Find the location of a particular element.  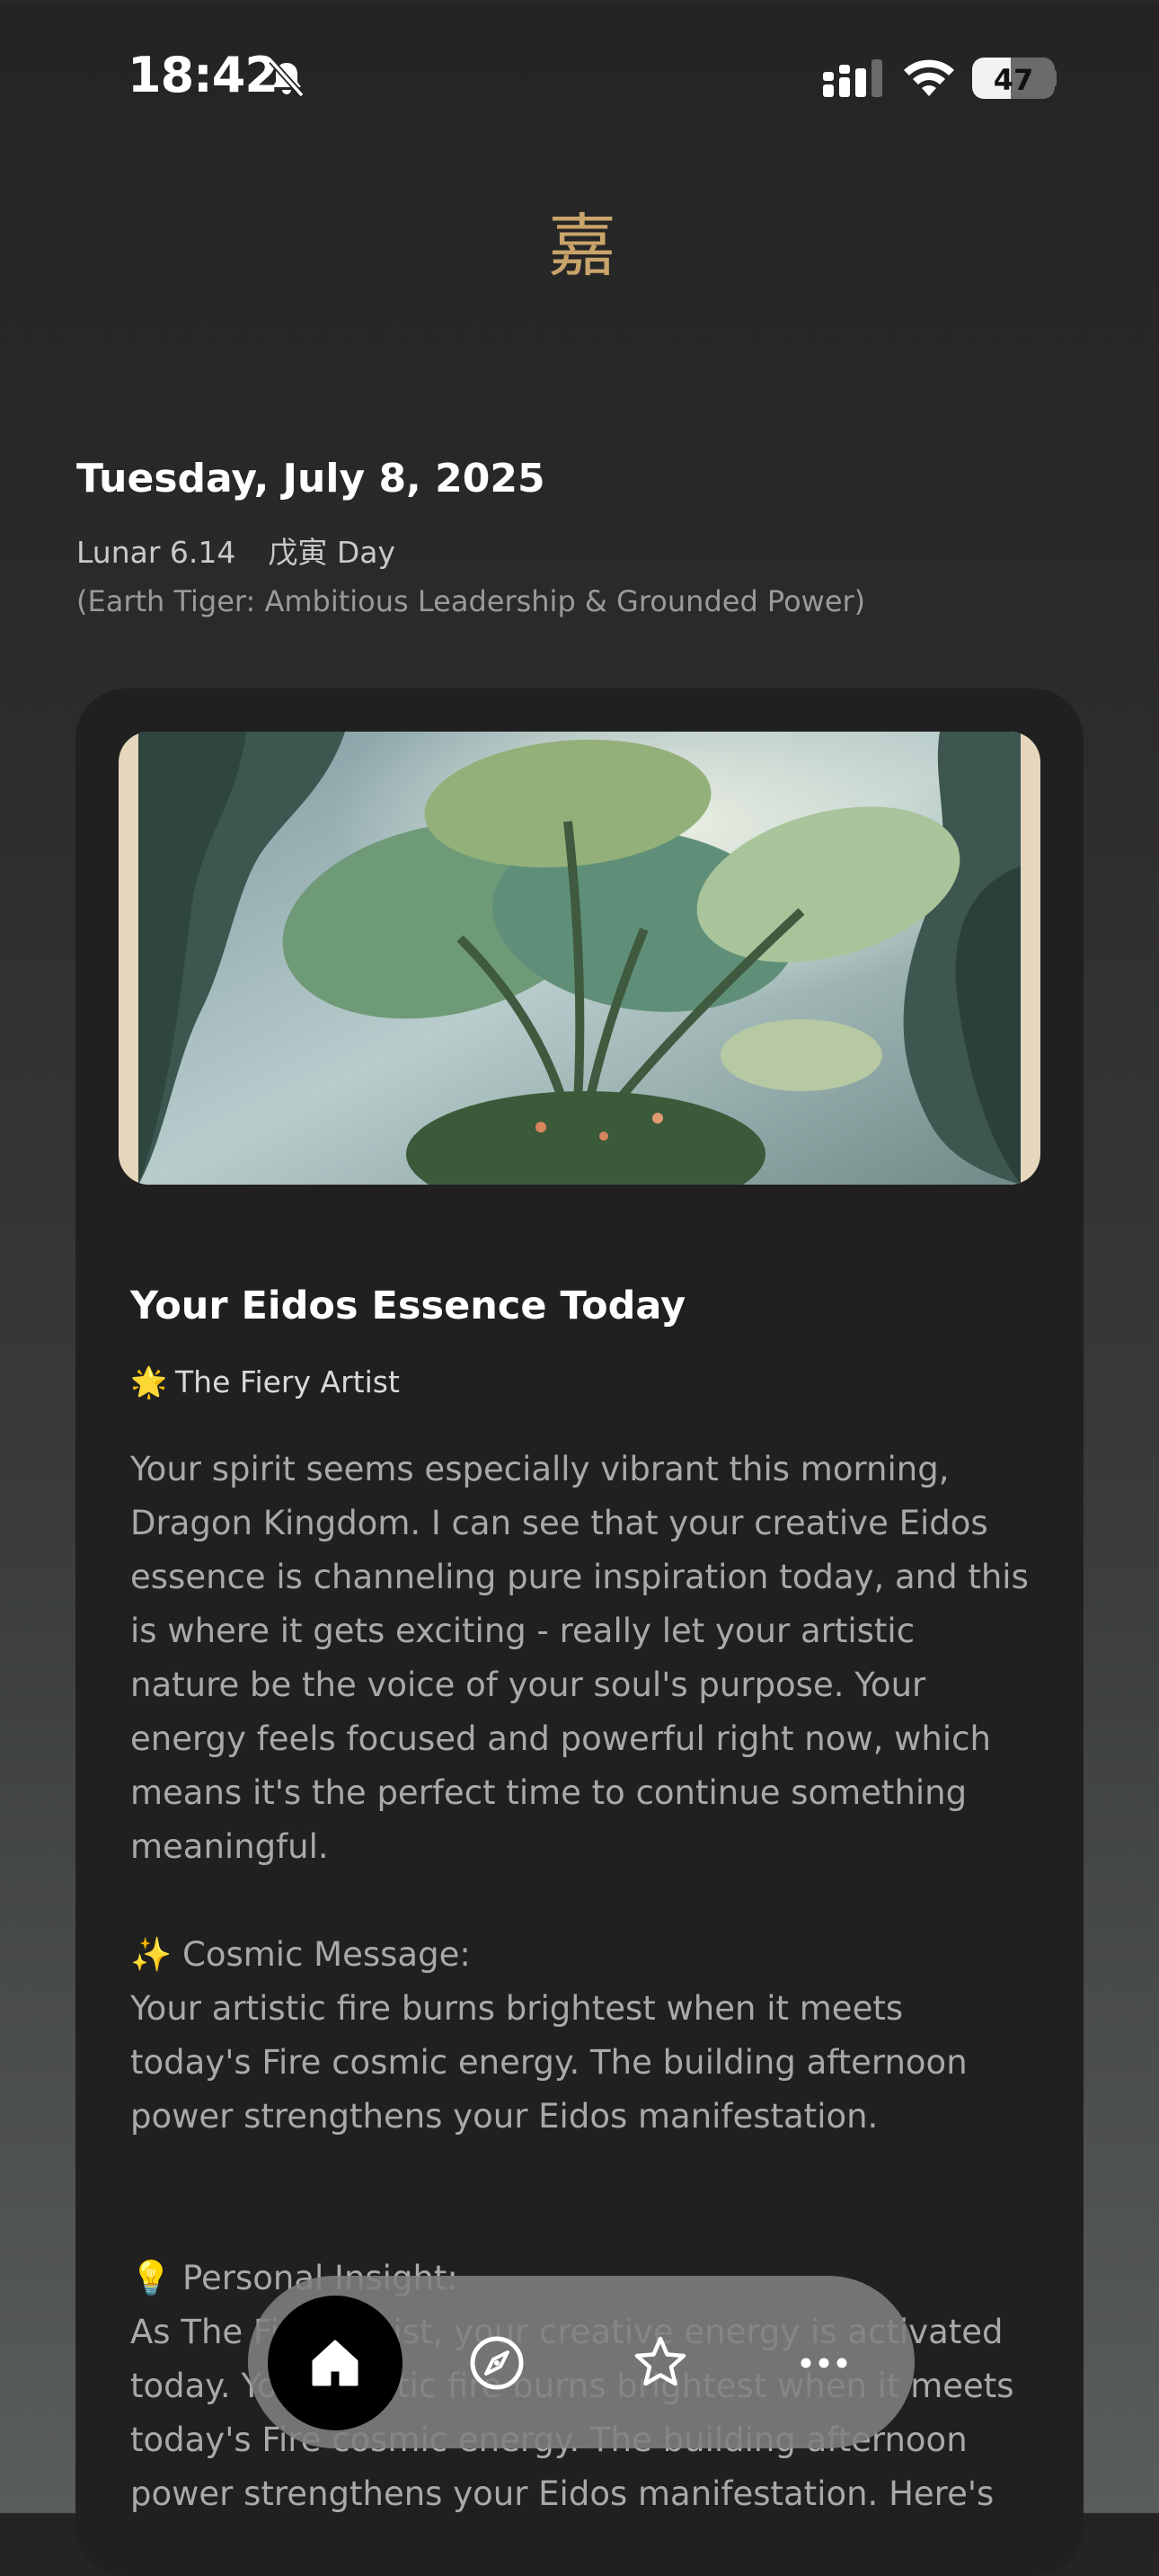

hero-illustration is located at coordinates (579, 959).